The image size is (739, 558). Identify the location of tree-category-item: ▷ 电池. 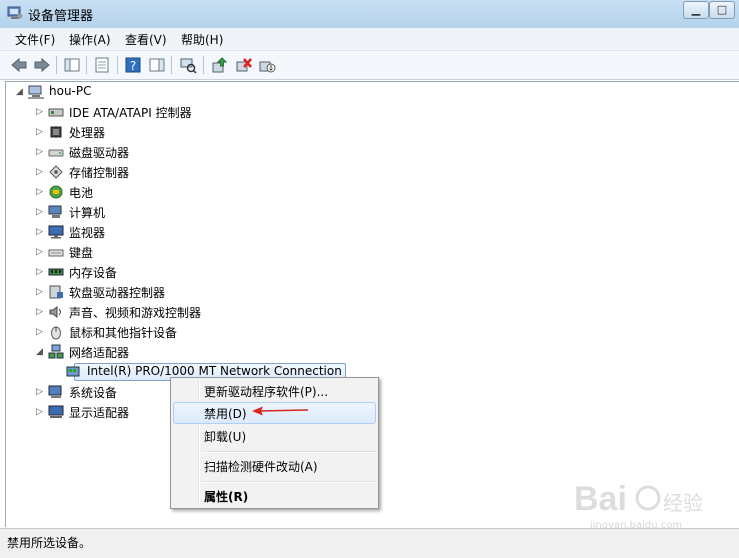
(206, 192).